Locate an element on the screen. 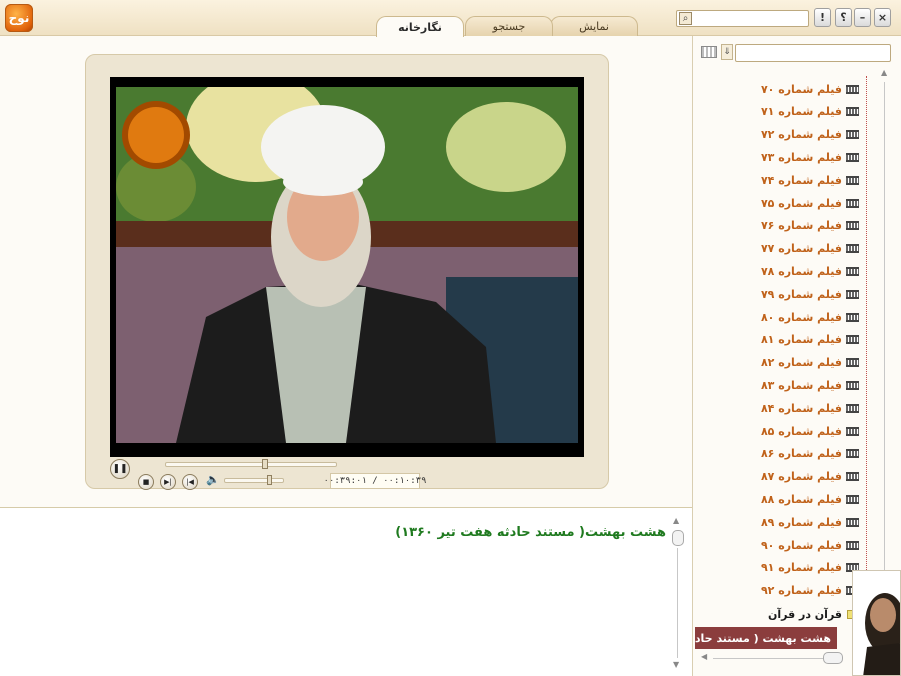 Image resolution: width=901 pixels, height=676 pixels. description-scrollbar: ▲ ▼ is located at coordinates (678, 593).